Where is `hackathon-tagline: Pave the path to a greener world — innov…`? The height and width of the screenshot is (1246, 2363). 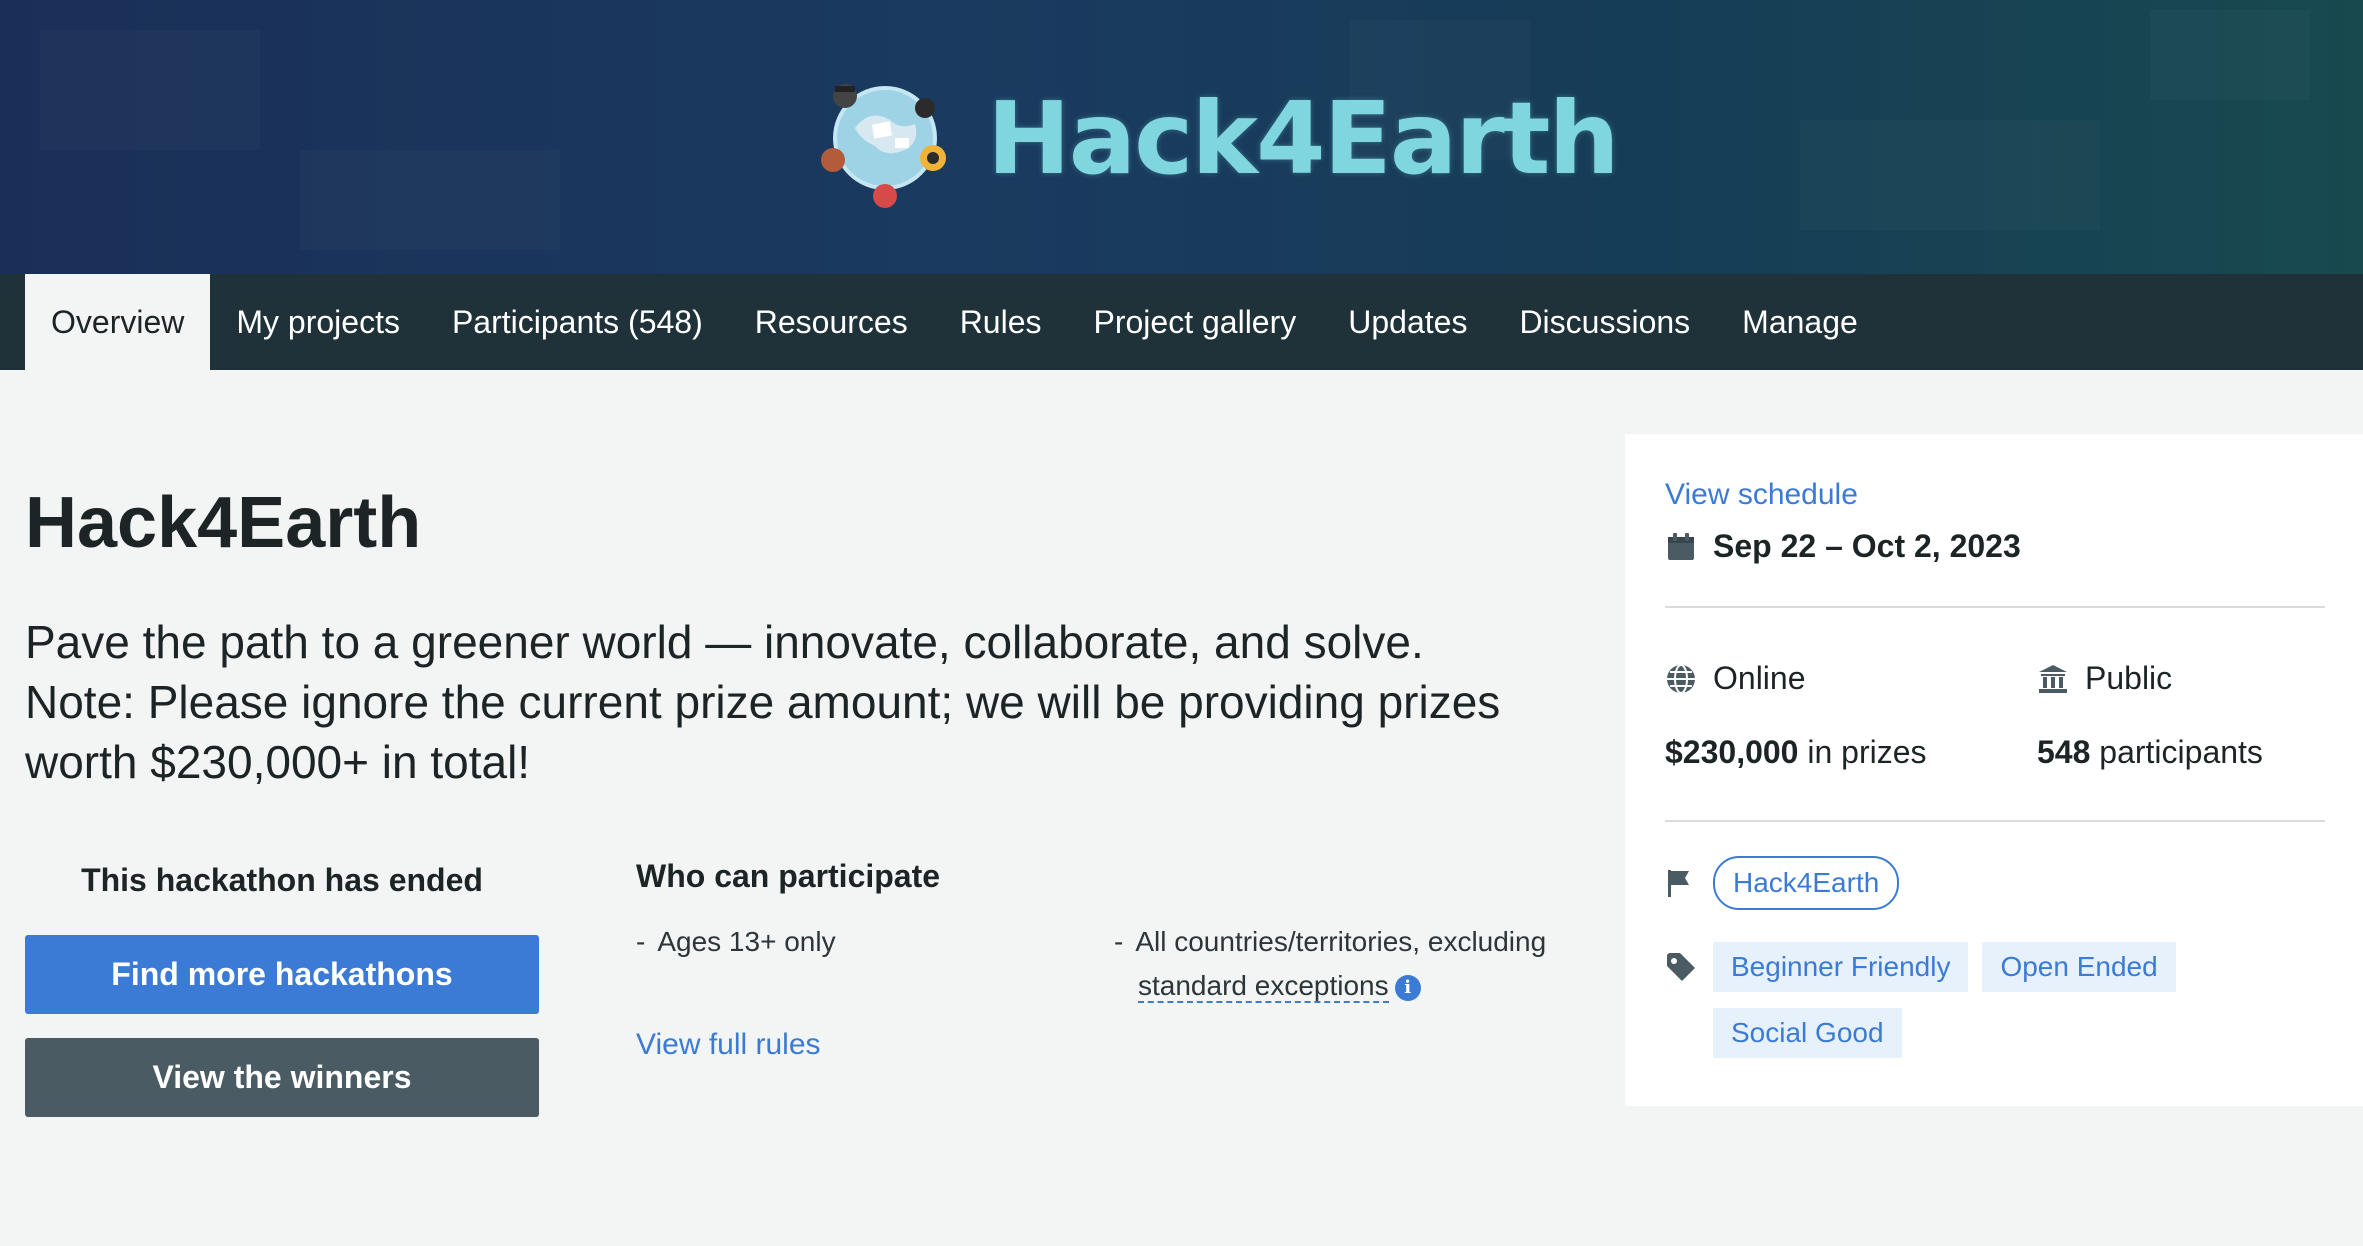
hackathon-tagline: Pave the path to a greener world — innov… is located at coordinates (763, 702).